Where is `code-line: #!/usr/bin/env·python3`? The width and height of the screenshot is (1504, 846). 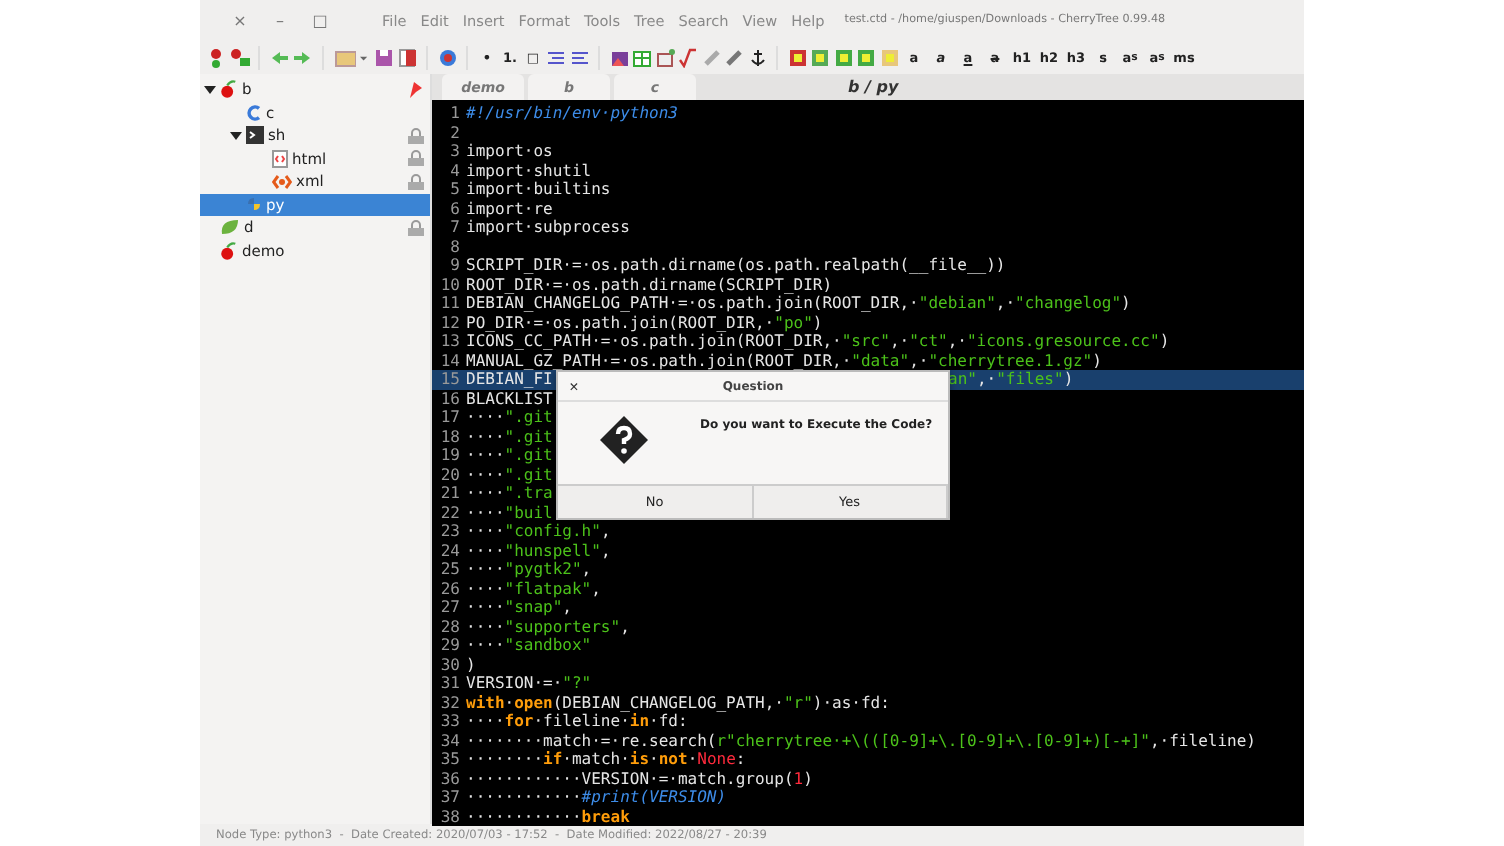
code-line: #!/usr/bin/env·python3 is located at coordinates (572, 113).